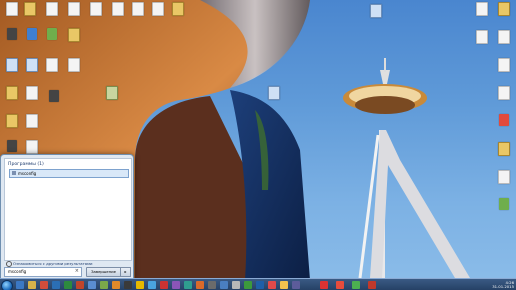 Image resolution: width=516 pixels, height=290 pixels. Describe the element at coordinates (69, 173) in the screenshot. I see `search-result-msconfig: msconfig` at that location.